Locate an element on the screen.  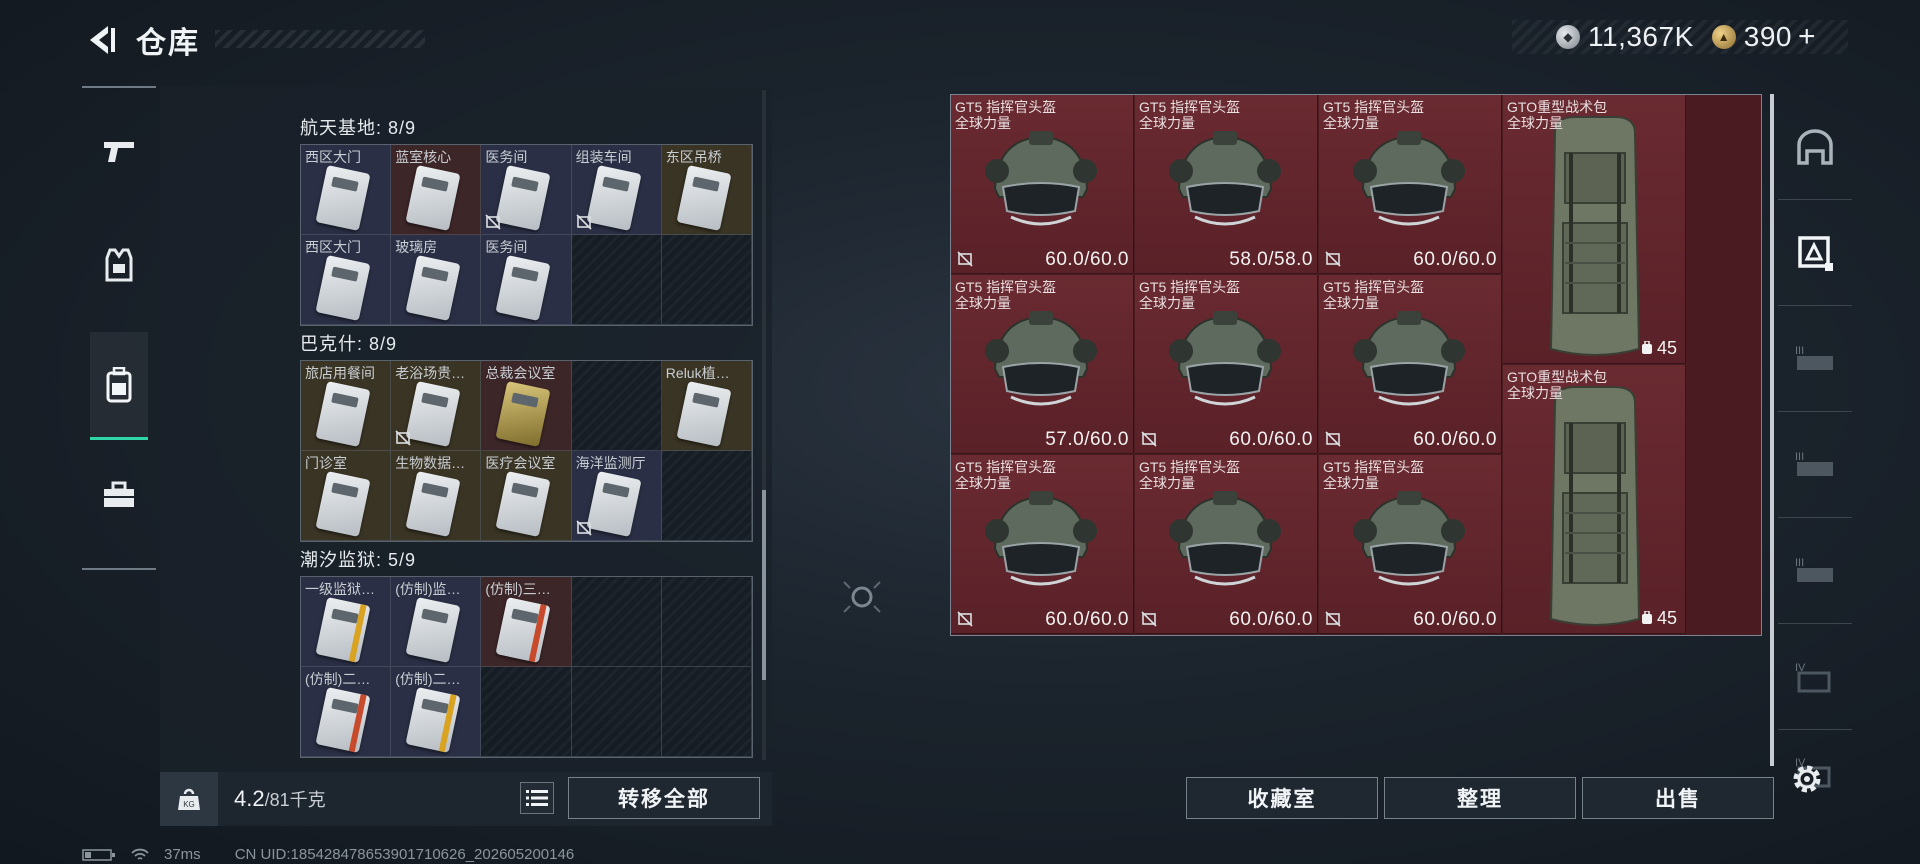
rail-backpack is located at coordinates (119, 386).